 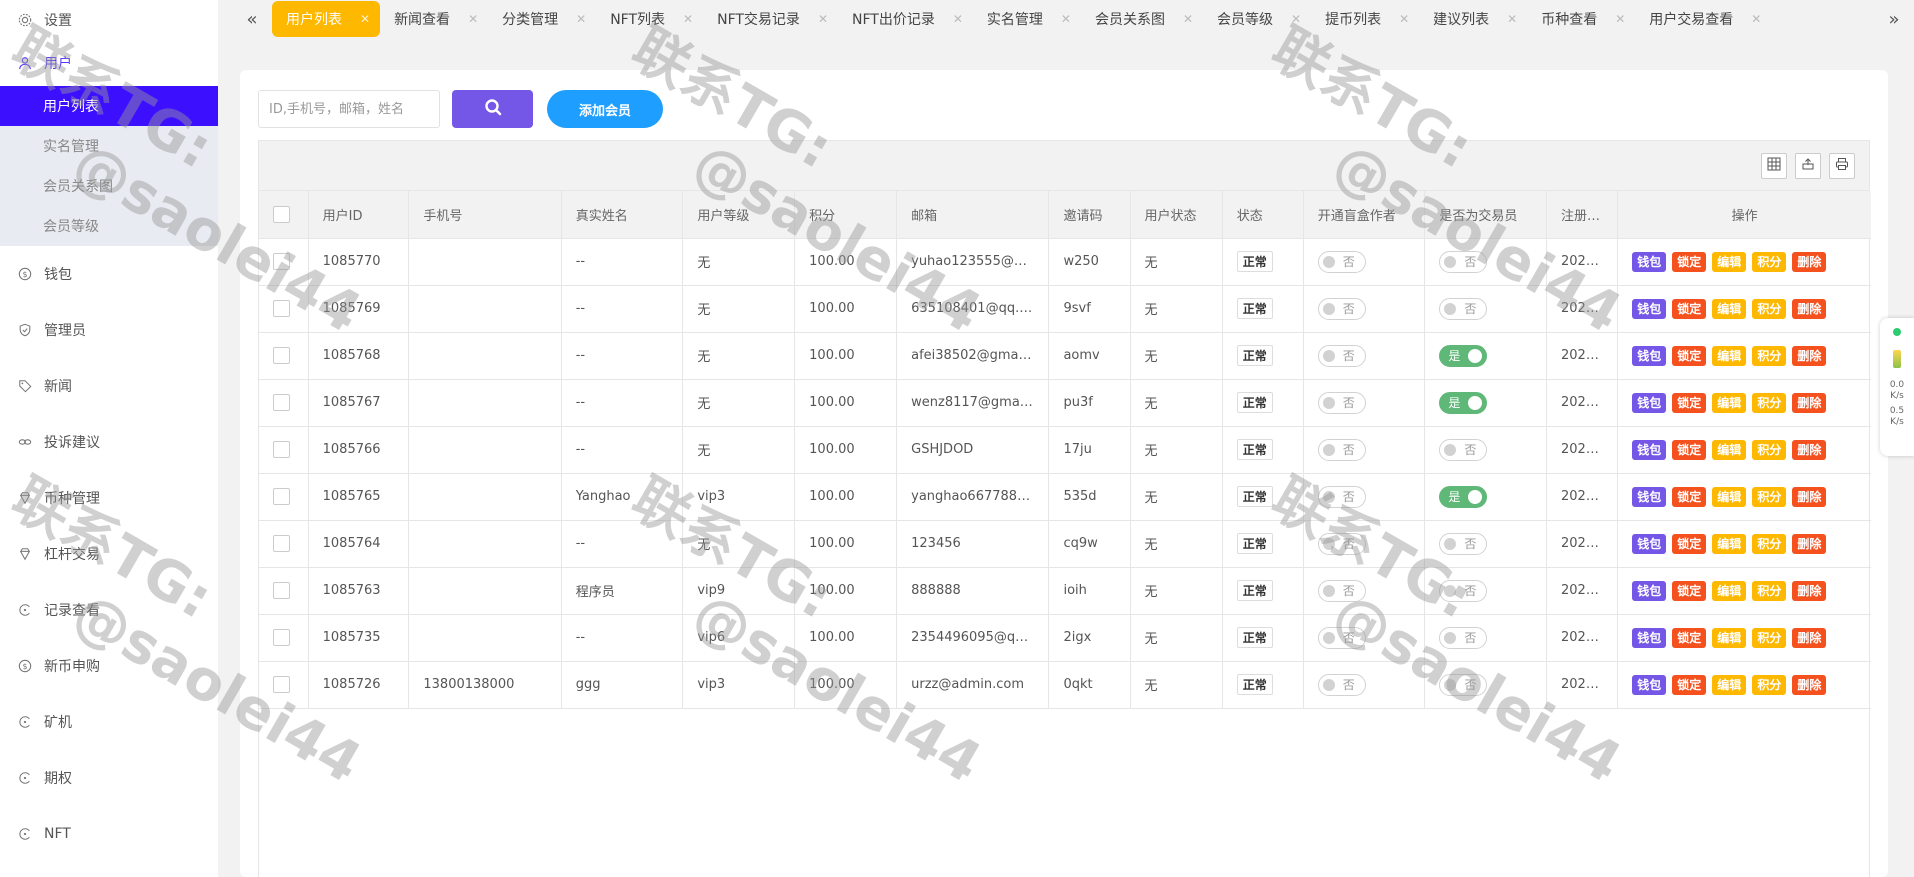 I want to click on tab-1: 新闻查看 ✕, so click(x=434, y=19).